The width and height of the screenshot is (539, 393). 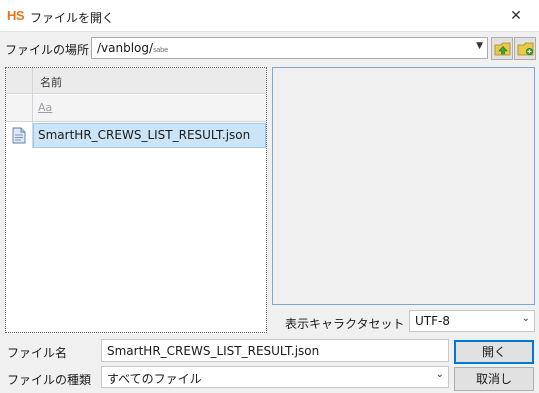 What do you see at coordinates (144, 135) in the screenshot?
I see `file-name: SmartHR_CREWS_LIST_RESULT.json` at bounding box center [144, 135].